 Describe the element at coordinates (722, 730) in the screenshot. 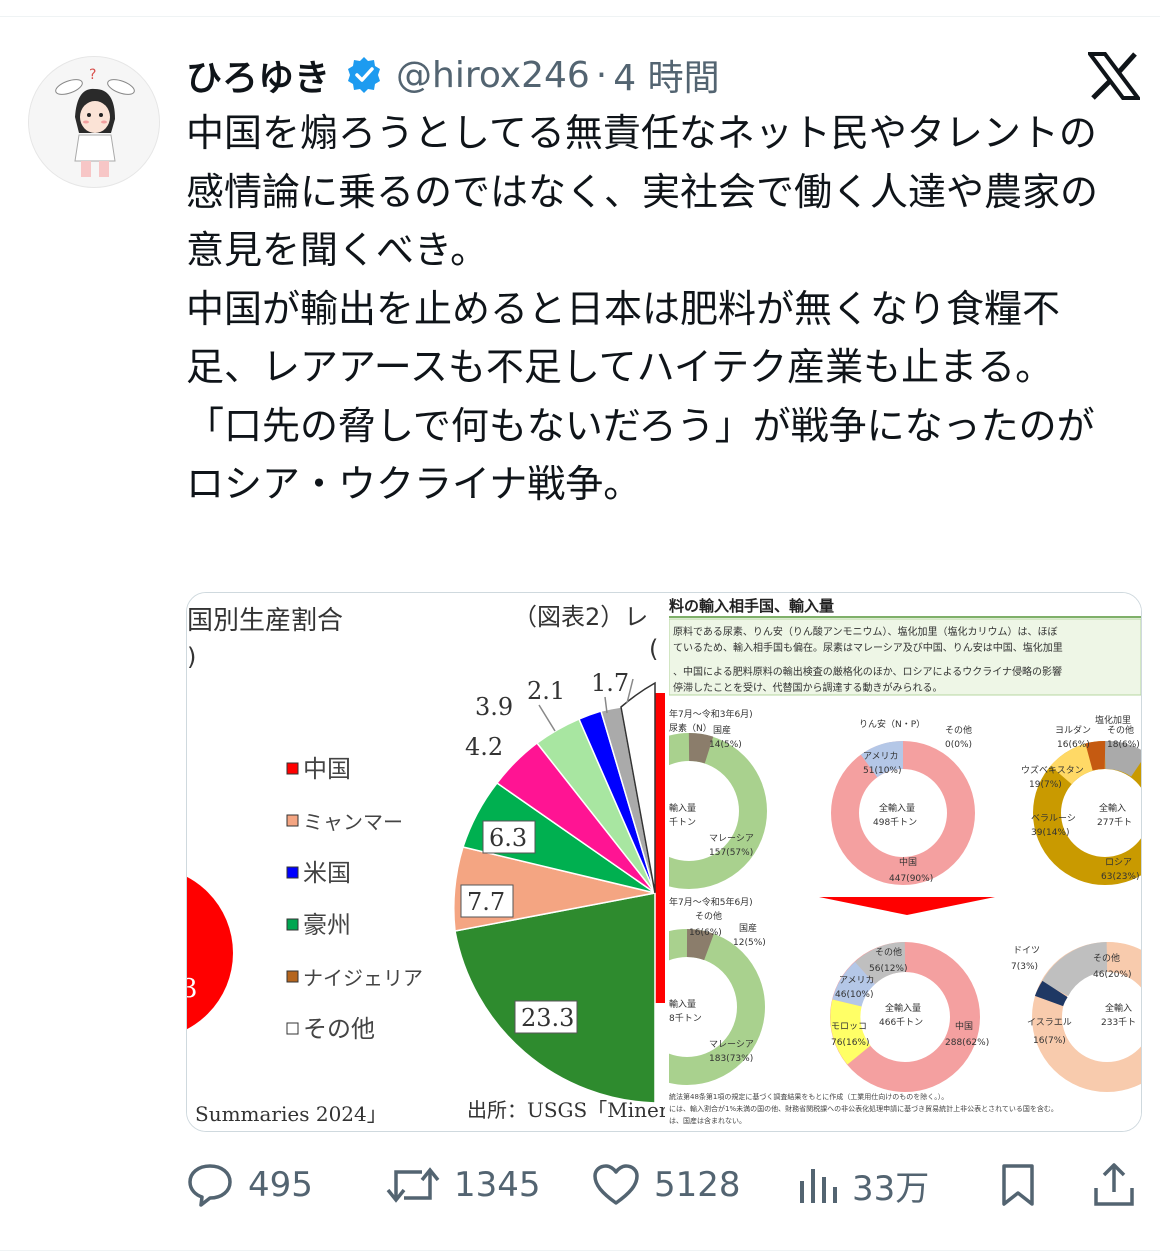

I see `tl-label-0: 国産` at that location.